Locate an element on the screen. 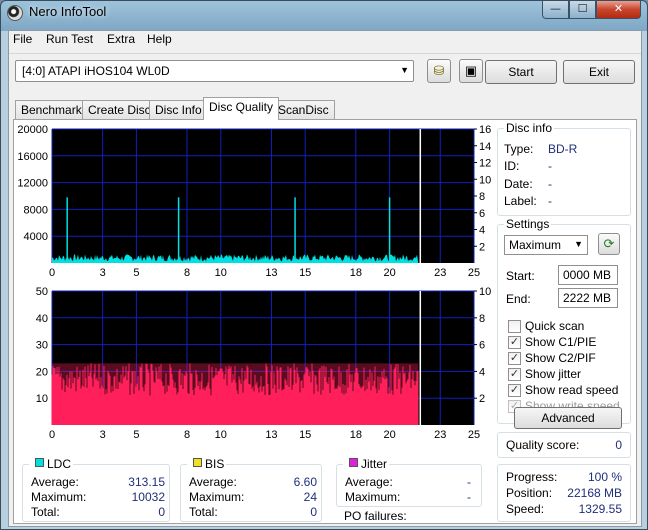  quality-score-group: Quality score: 0 is located at coordinates (564, 445).